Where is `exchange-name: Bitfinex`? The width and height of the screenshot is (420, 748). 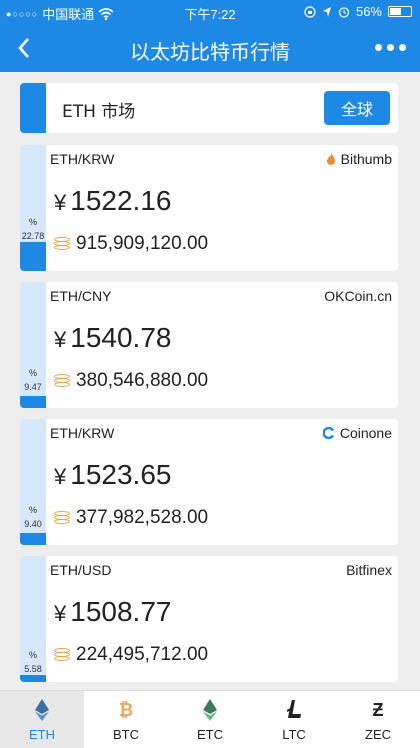
exchange-name: Bitfinex is located at coordinates (369, 570).